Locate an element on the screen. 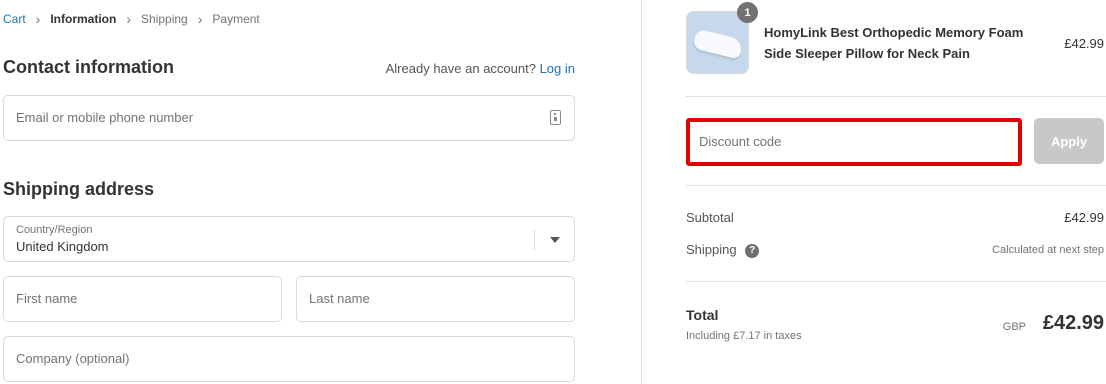 This screenshot has width=1106, height=384. breadcrumb-shipping: Shipping is located at coordinates (164, 19).